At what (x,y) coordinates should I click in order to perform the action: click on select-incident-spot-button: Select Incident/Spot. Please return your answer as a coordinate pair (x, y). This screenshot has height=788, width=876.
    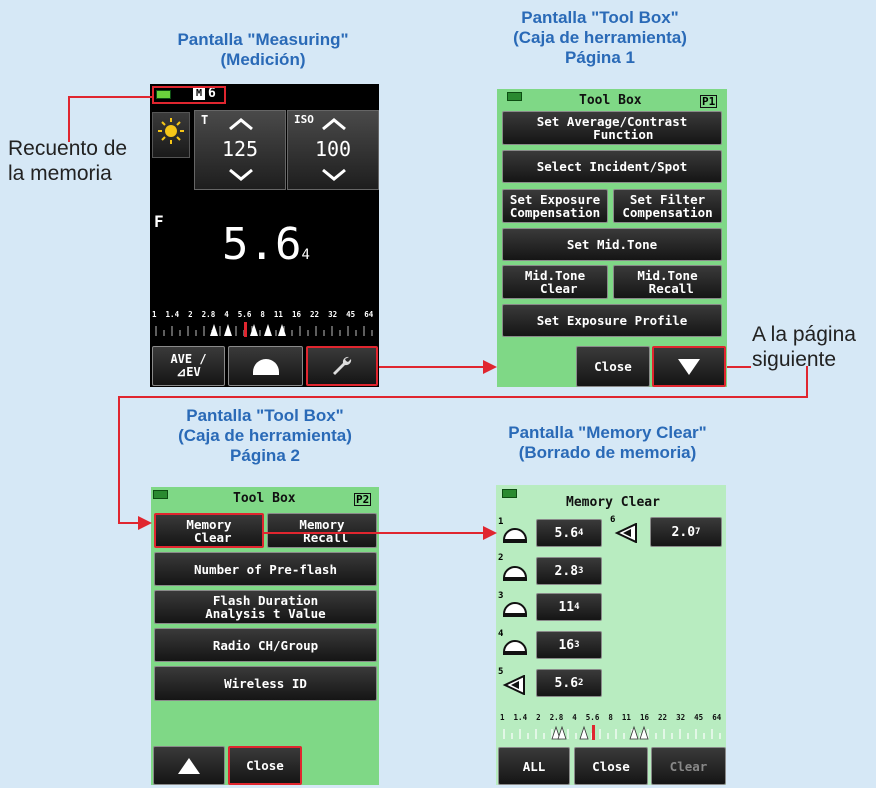
    Looking at the image, I should click on (612, 166).